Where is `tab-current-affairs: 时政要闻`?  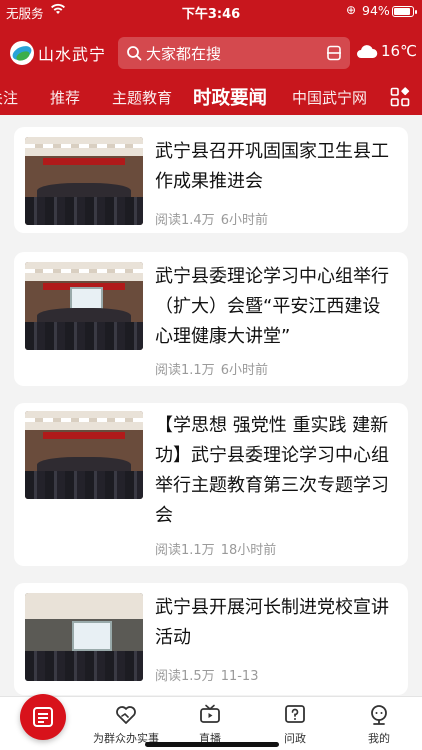
tab-current-affairs: 时政要闻 is located at coordinates (230, 97).